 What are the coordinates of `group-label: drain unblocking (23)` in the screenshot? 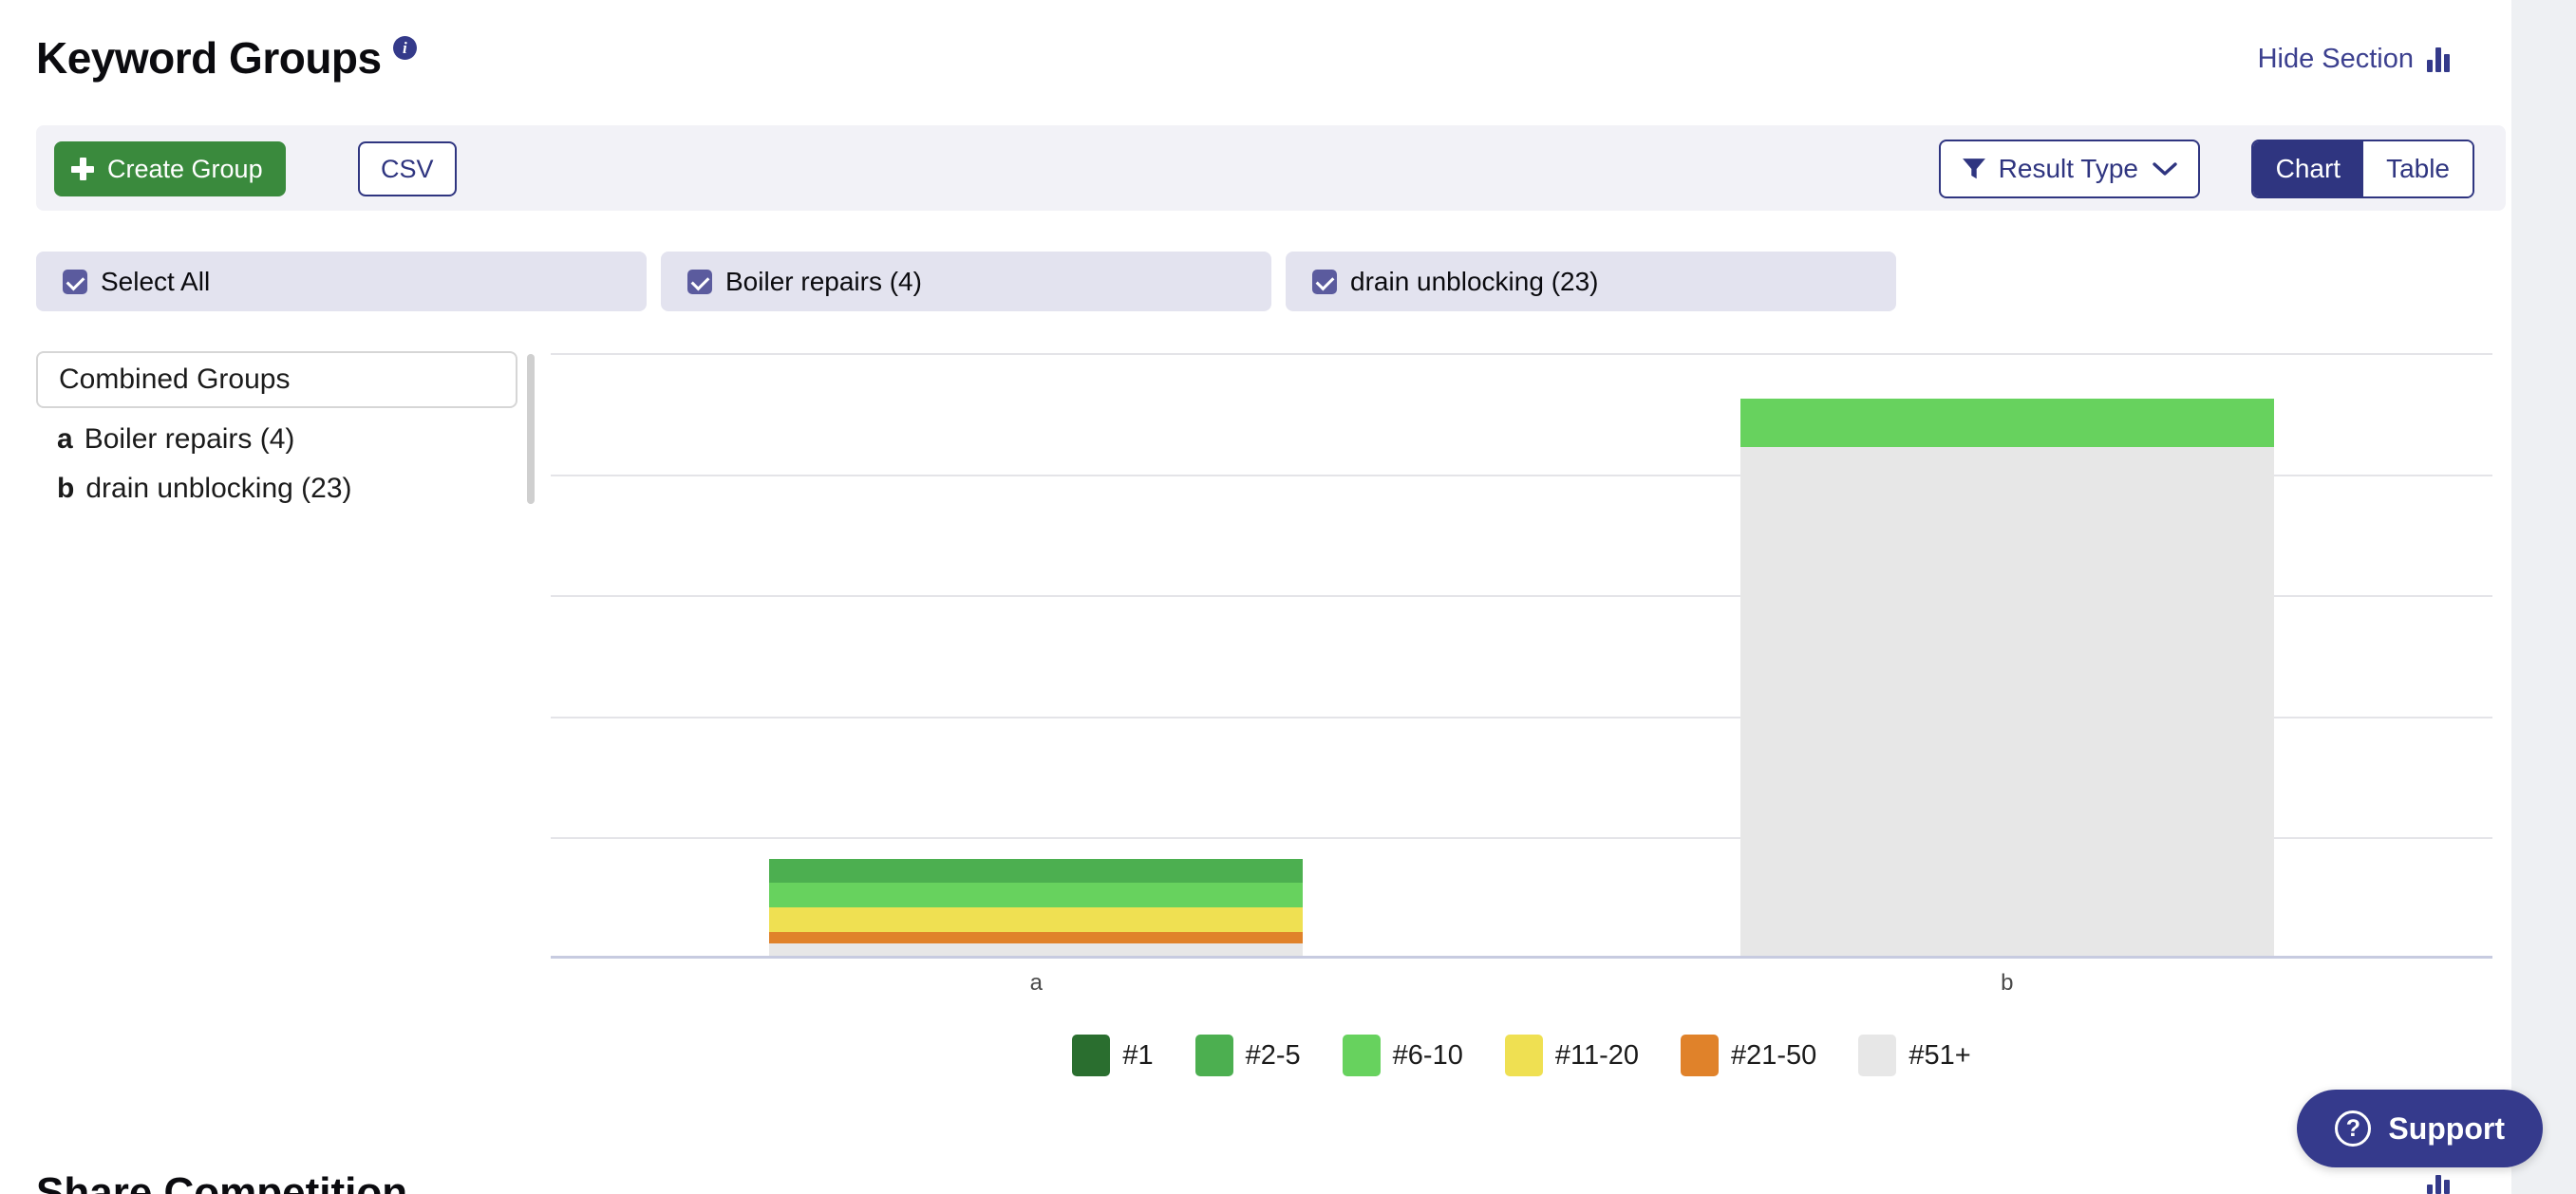 It's located at (218, 489).